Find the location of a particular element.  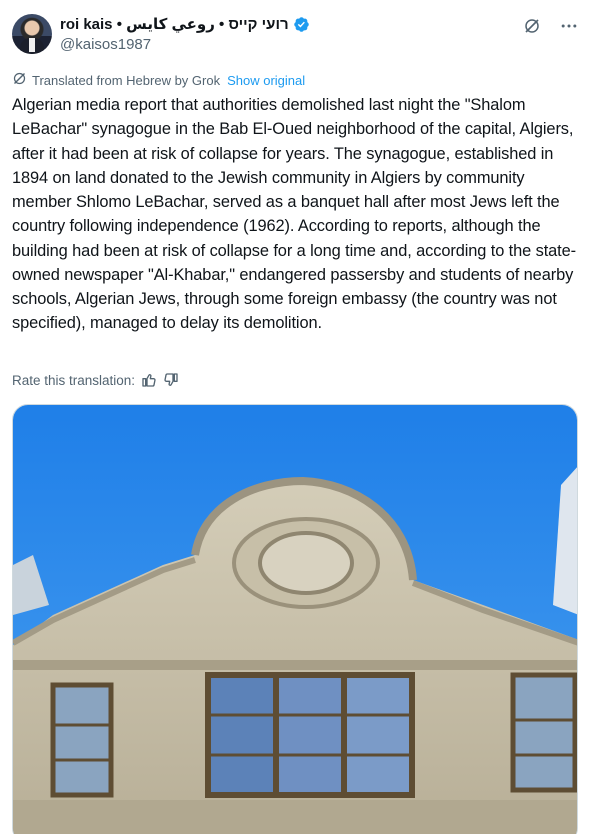

facade-band is located at coordinates (295, 665).